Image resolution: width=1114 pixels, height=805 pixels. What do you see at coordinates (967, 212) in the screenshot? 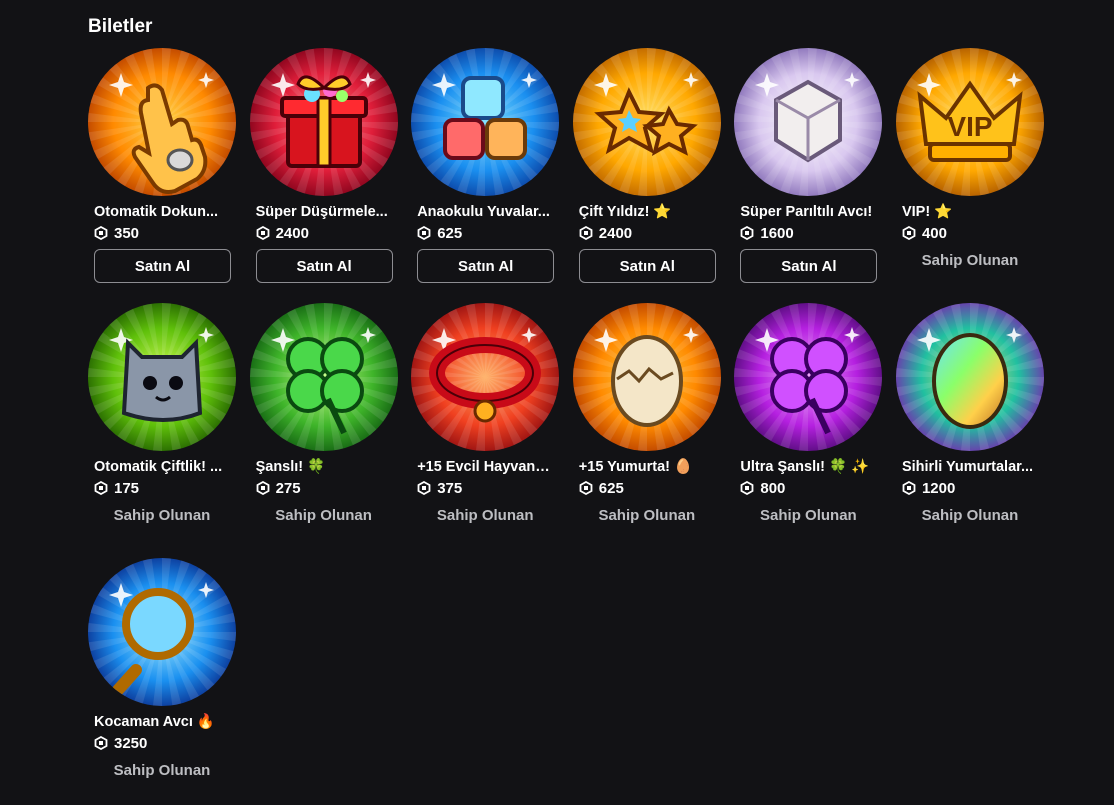
I see `pass-name: VIP! ⭐` at bounding box center [967, 212].